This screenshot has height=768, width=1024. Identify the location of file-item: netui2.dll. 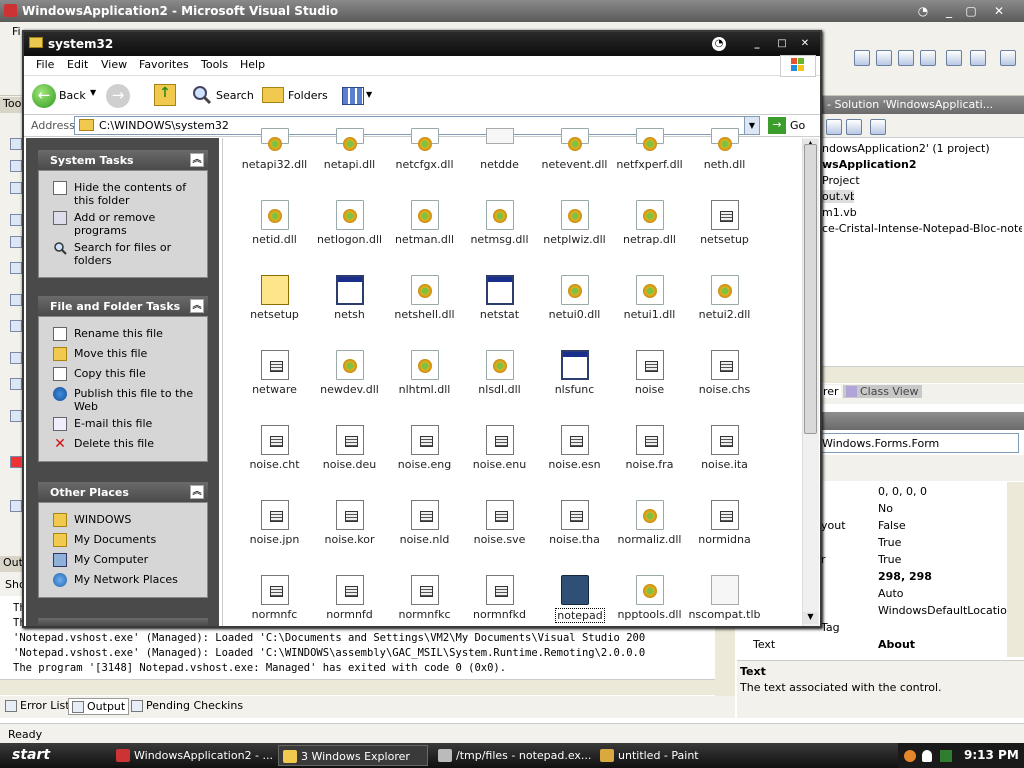
(724, 310).